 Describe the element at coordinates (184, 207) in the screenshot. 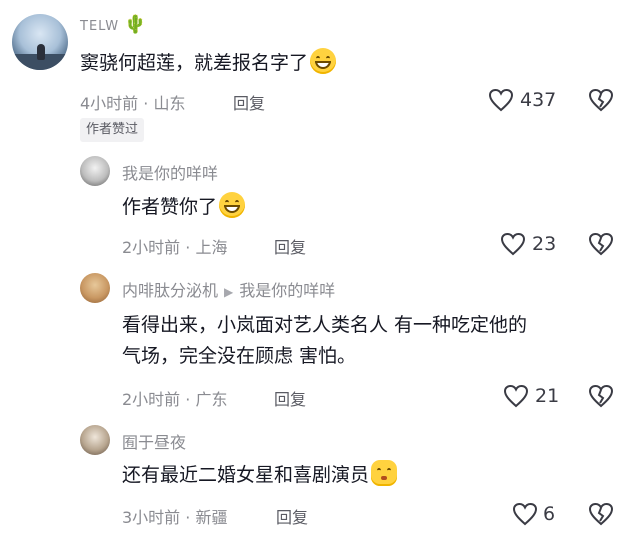

I see `comment-text: 作者赞你了` at that location.